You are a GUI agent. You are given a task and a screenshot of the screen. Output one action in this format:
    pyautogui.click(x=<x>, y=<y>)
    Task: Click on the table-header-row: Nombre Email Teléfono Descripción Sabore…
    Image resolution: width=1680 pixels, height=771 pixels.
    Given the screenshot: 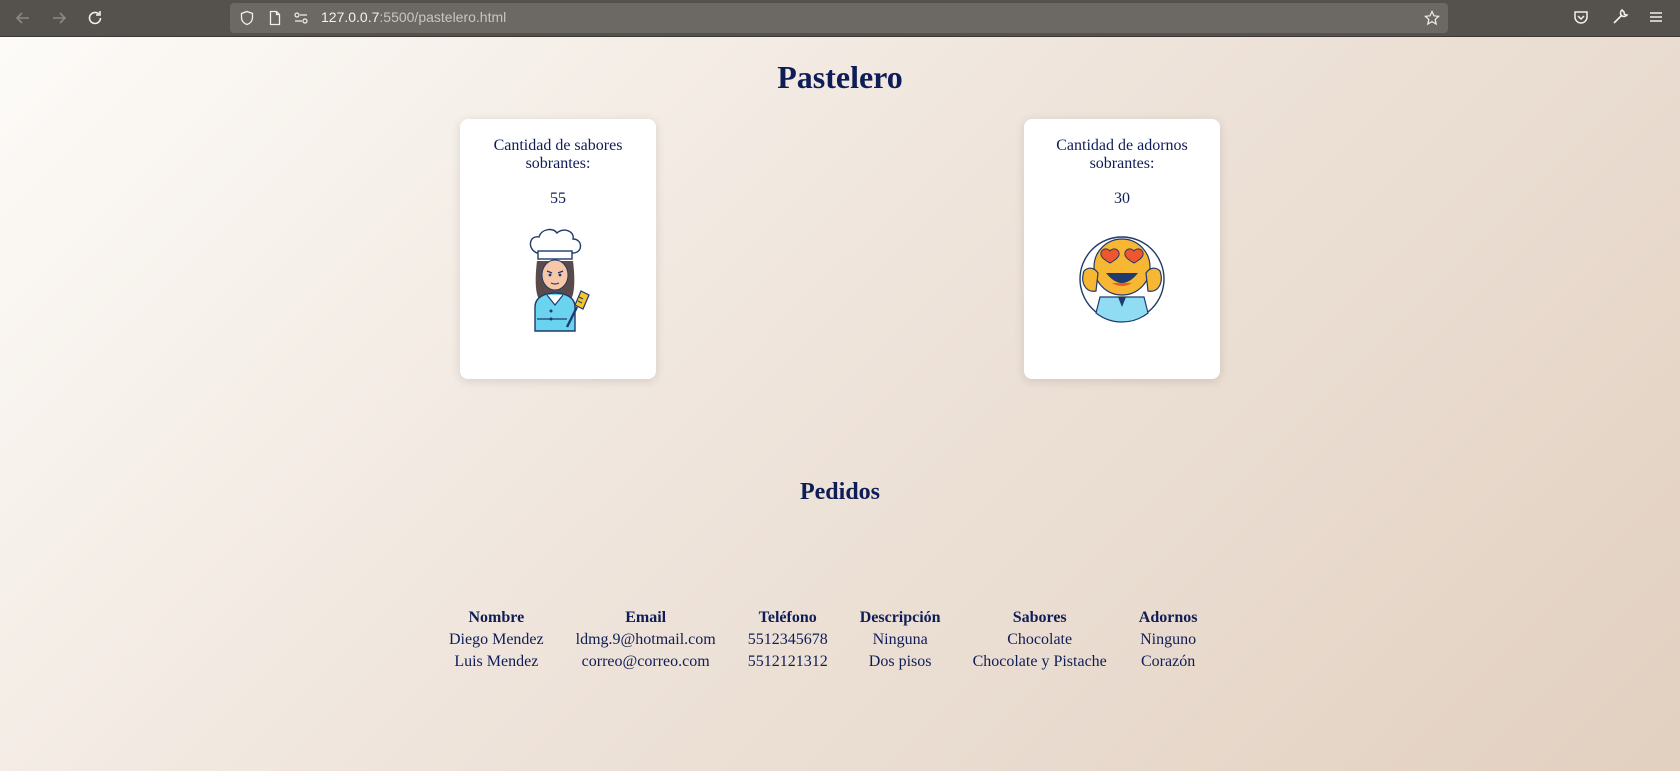 What is the action you would take?
    pyautogui.click(x=823, y=618)
    